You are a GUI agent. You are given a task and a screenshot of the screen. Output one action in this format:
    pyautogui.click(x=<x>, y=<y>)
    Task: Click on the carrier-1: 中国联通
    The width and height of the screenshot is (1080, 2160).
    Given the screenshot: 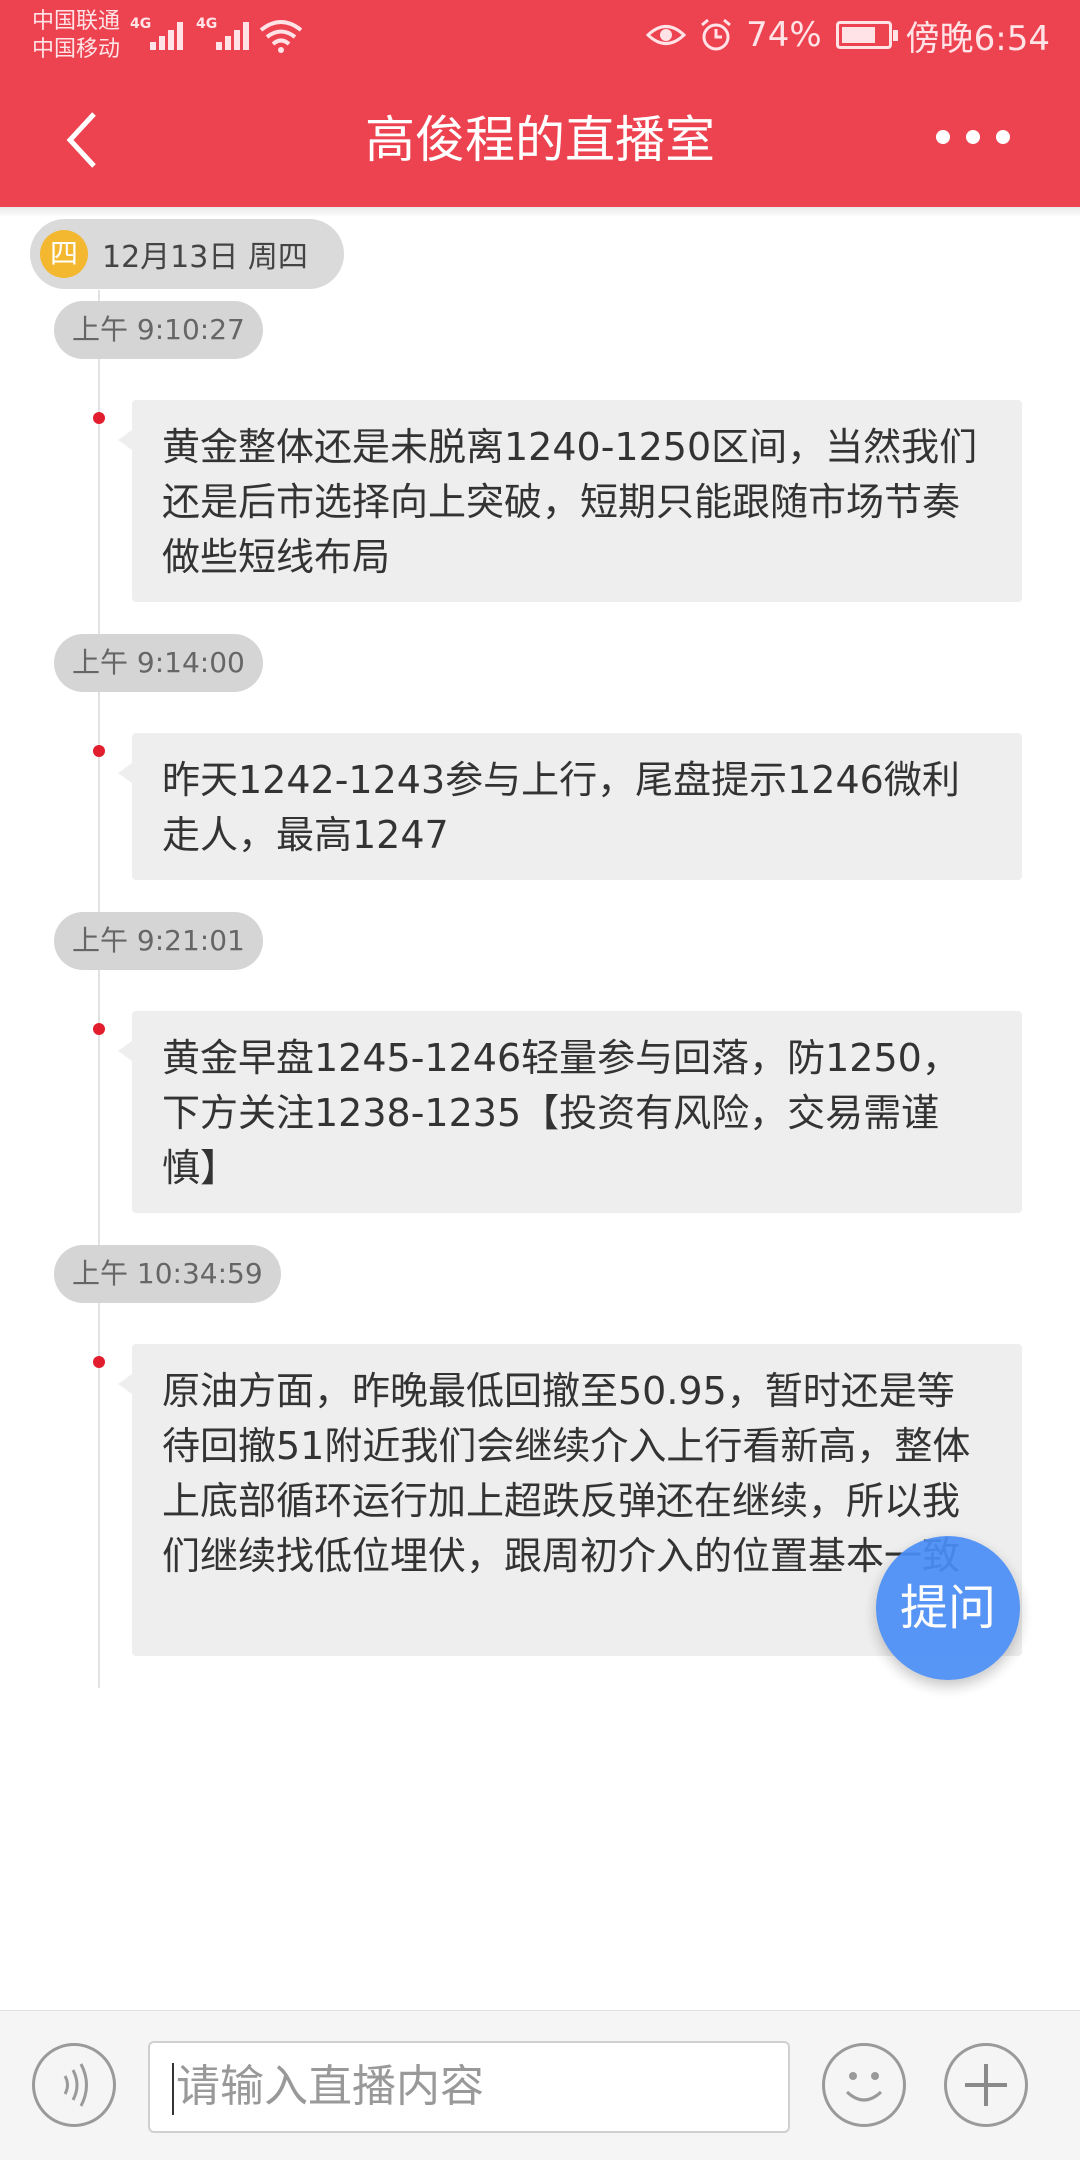 What is the action you would take?
    pyautogui.click(x=76, y=21)
    